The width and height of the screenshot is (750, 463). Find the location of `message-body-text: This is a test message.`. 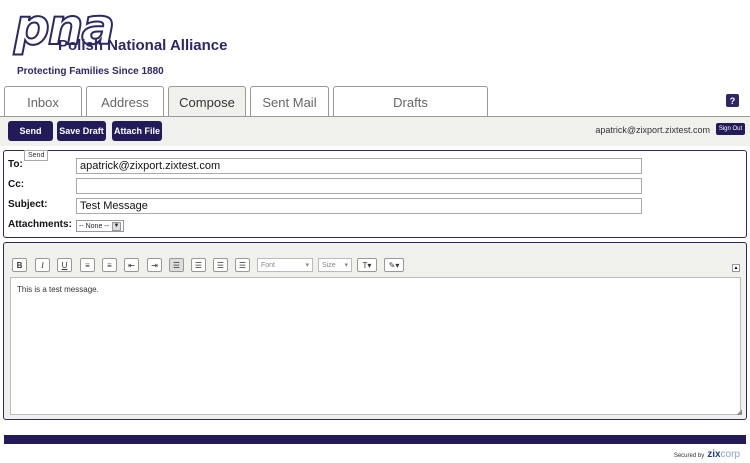

message-body-text: This is a test message. is located at coordinates (58, 289).